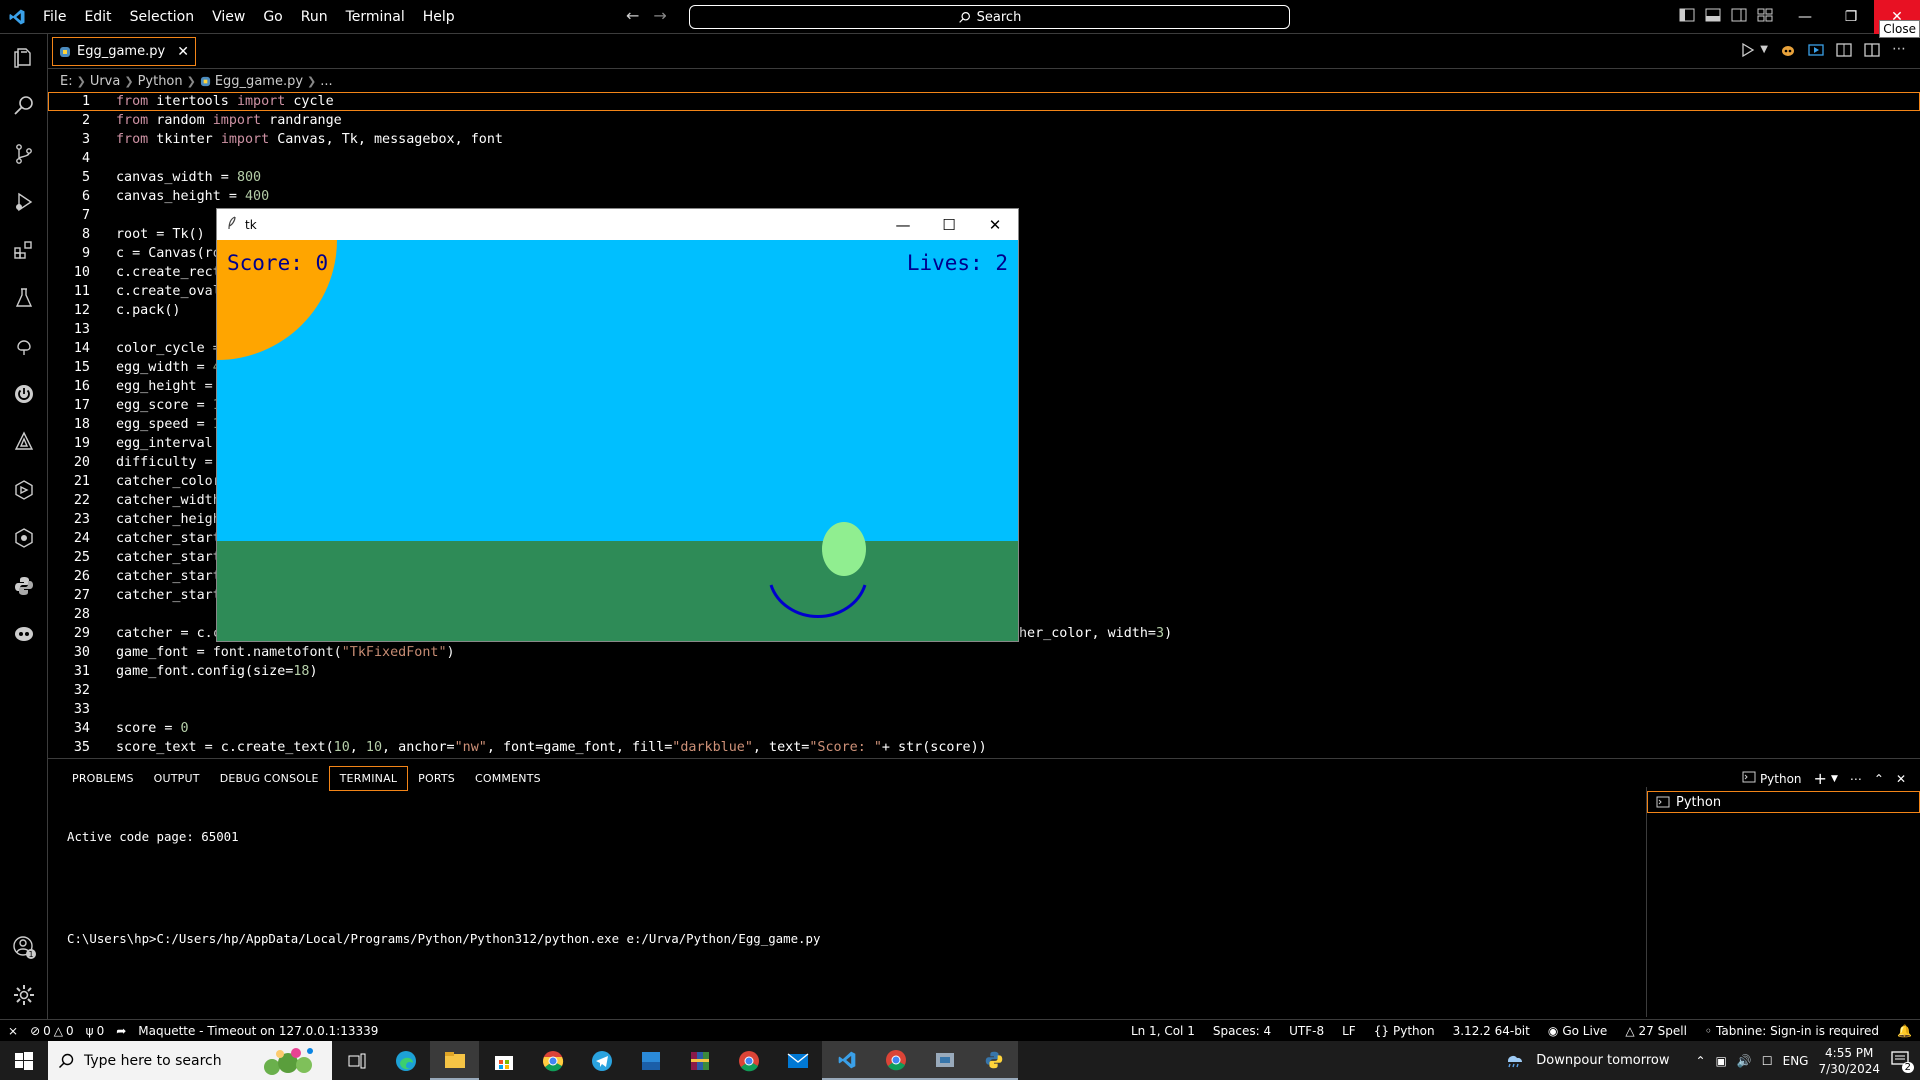 The width and height of the screenshot is (1920, 1080). What do you see at coordinates (24, 490) in the screenshot?
I see `cube-icon` at bounding box center [24, 490].